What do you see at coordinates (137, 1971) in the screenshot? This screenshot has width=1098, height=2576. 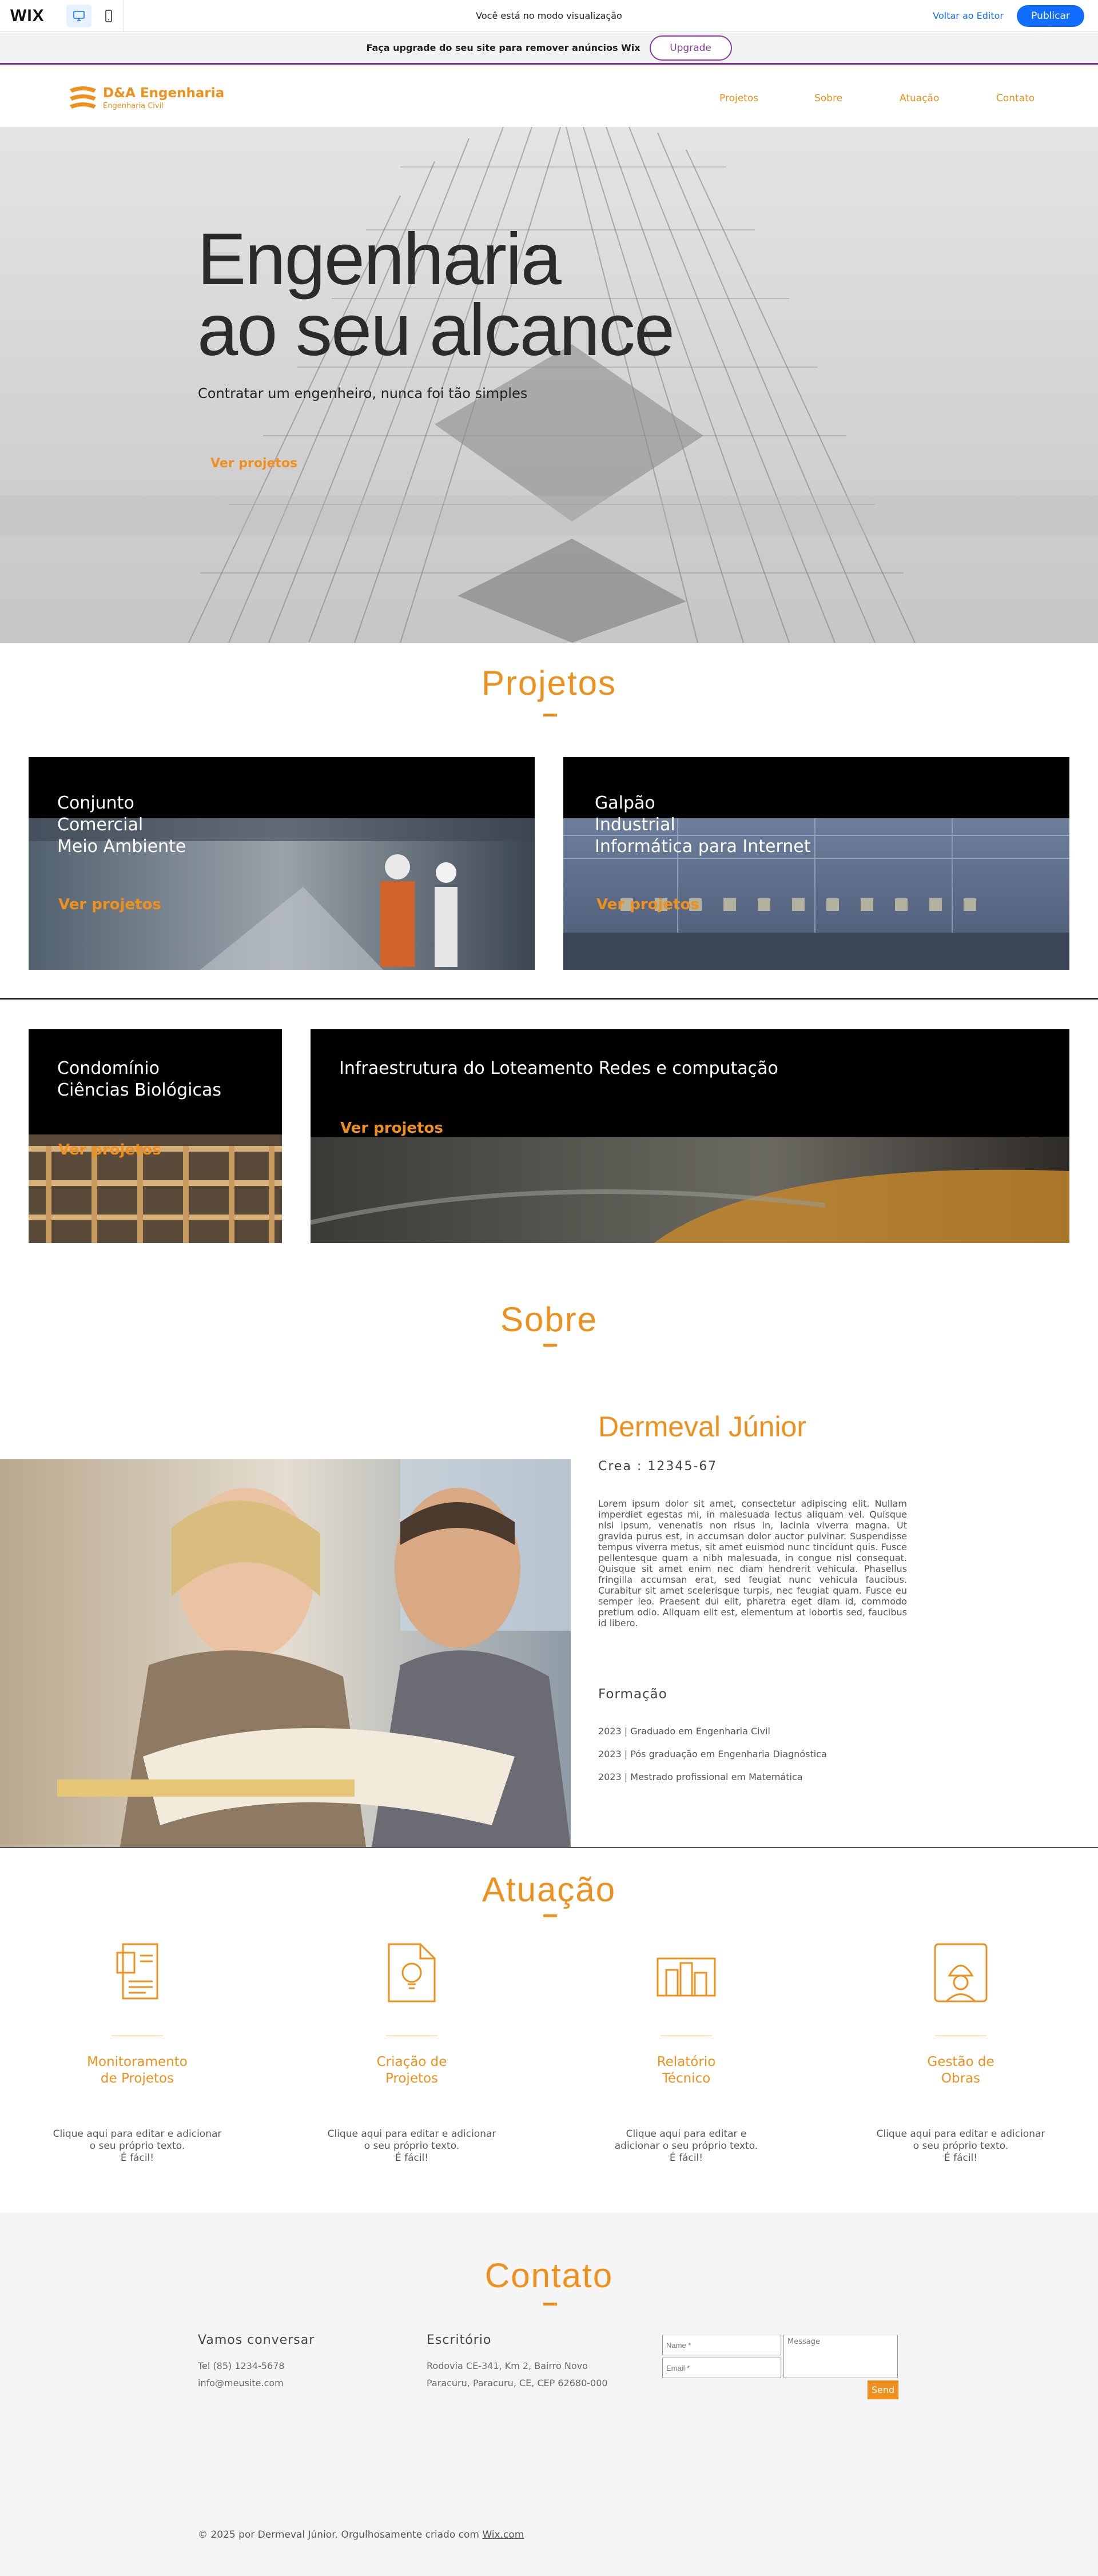 I see `report-icon` at bounding box center [137, 1971].